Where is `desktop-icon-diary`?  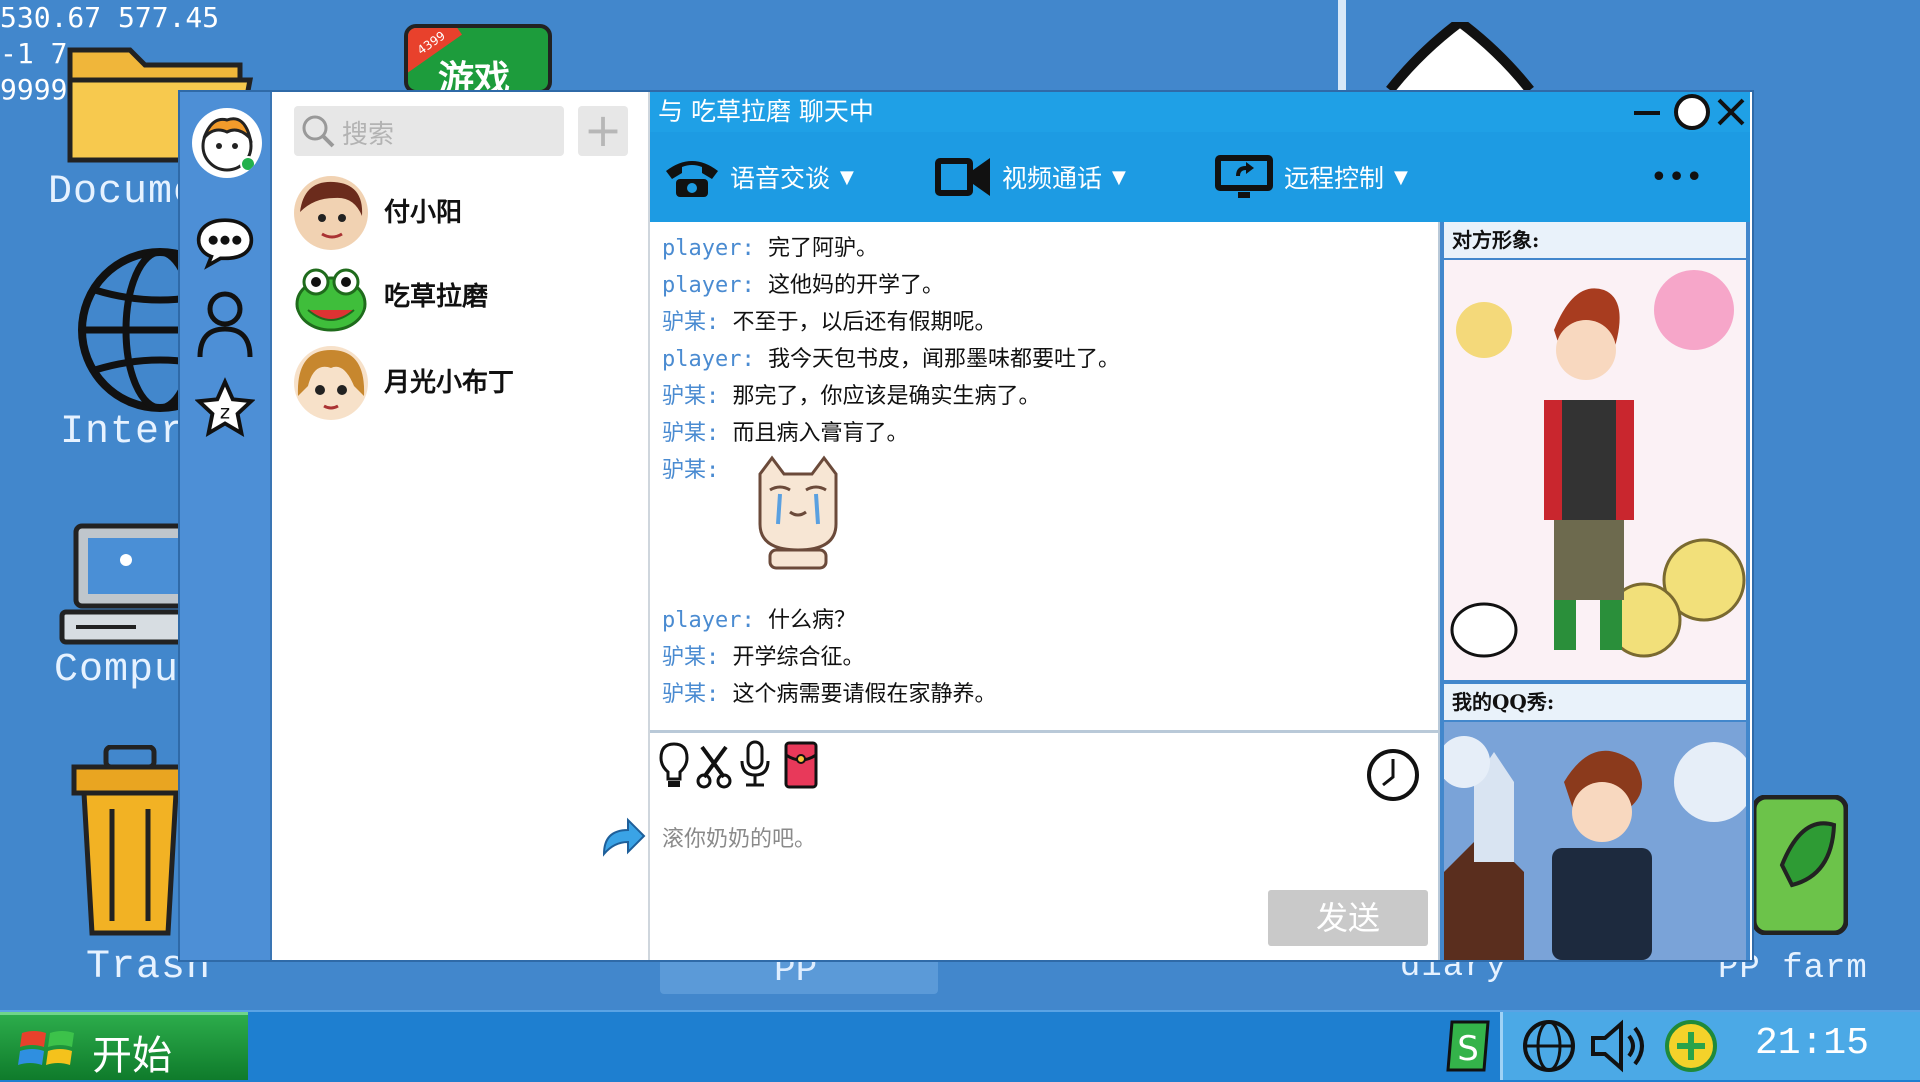
desktop-icon-diary is located at coordinates (1460, 54).